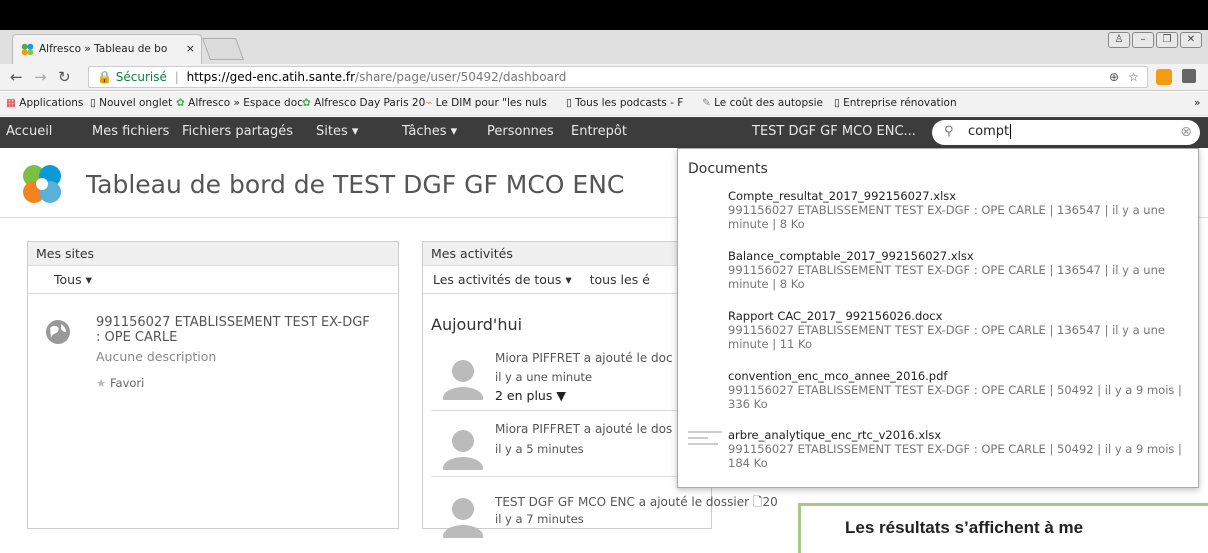 The image size is (1208, 553). I want to click on secure-label: Sécurisé, so click(141, 77).